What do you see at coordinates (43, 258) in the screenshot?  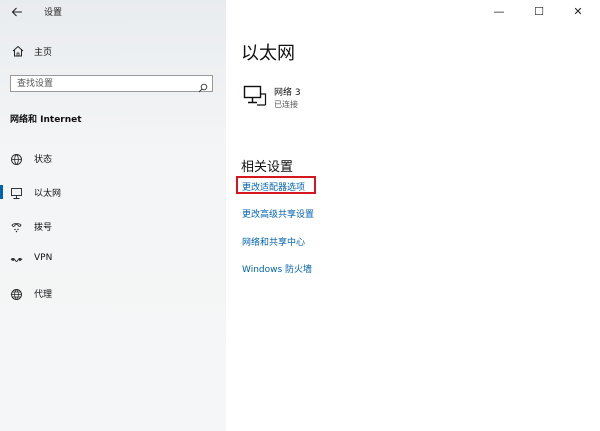 I see `sidebar-item-label: VPN` at bounding box center [43, 258].